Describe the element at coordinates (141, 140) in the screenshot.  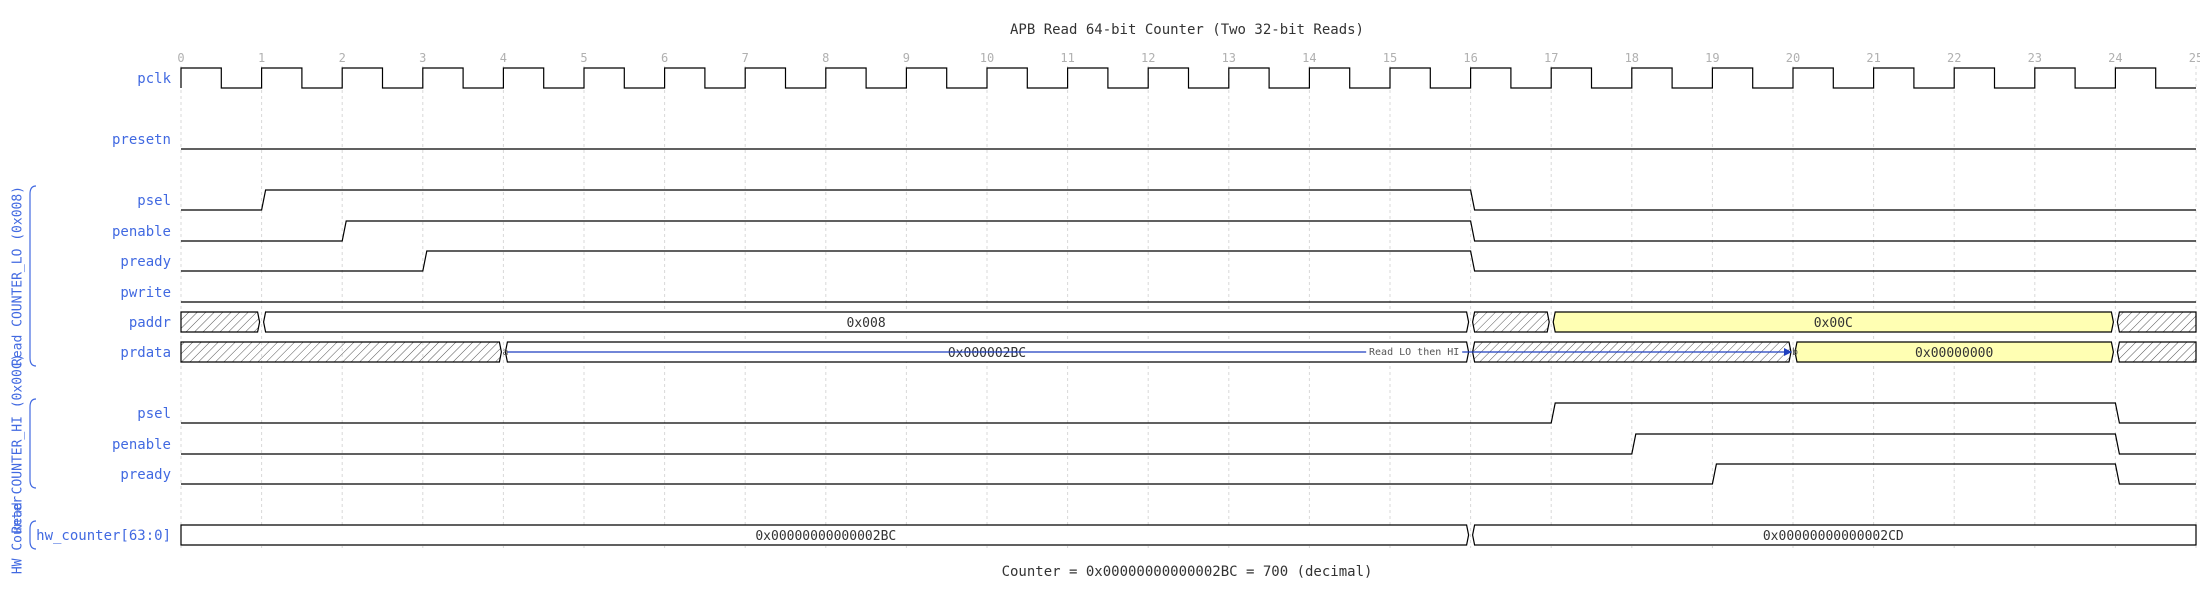
I see `signal-label-presetn: presetn` at that location.